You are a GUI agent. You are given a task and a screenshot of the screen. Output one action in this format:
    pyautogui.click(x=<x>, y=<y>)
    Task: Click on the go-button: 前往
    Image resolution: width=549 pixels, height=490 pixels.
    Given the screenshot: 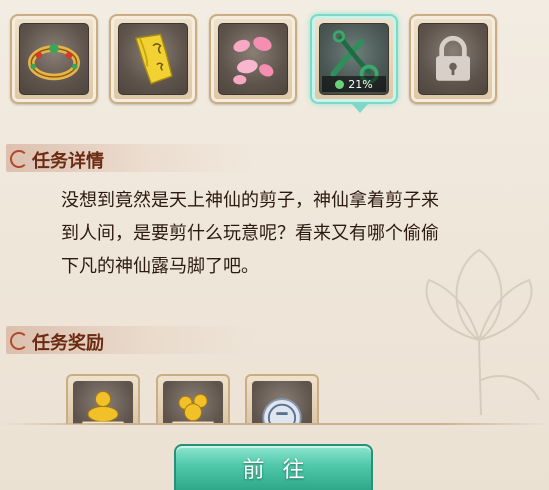 What is the action you would take?
    pyautogui.click(x=273, y=467)
    